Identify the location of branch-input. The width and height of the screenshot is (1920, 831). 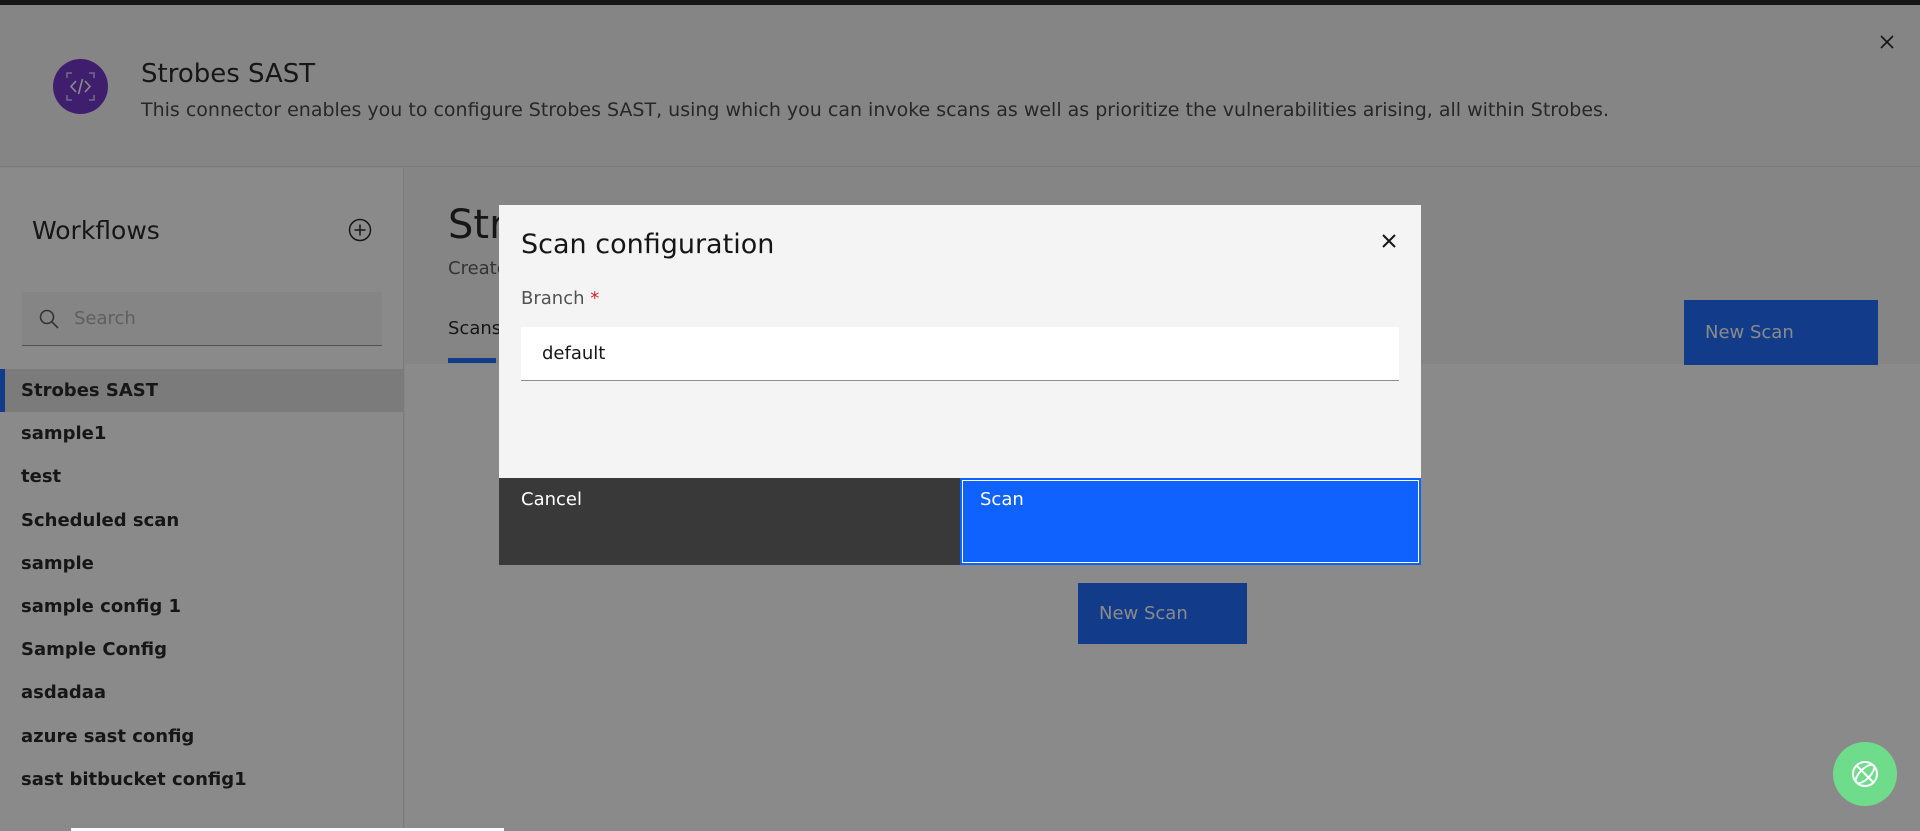
(960, 354).